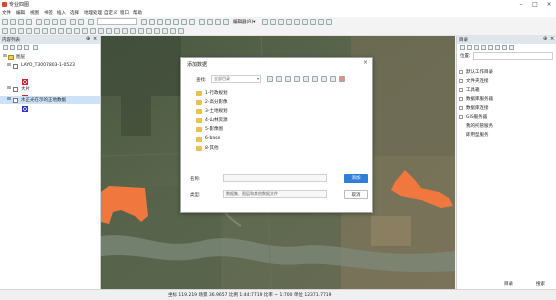 The image size is (556, 300). Describe the element at coordinates (476, 47) in the screenshot. I see `up-icon` at that location.